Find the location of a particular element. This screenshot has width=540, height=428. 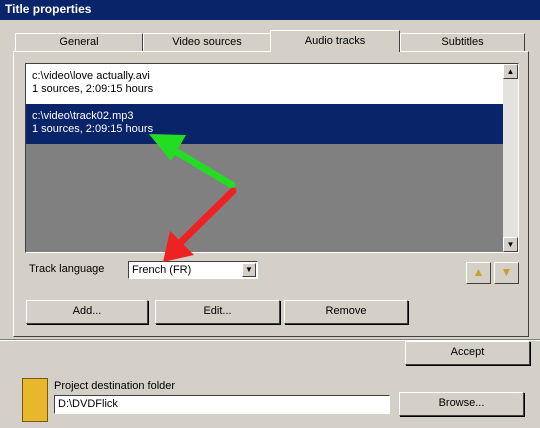

scroll-down-button: ▼ is located at coordinates (510, 244).